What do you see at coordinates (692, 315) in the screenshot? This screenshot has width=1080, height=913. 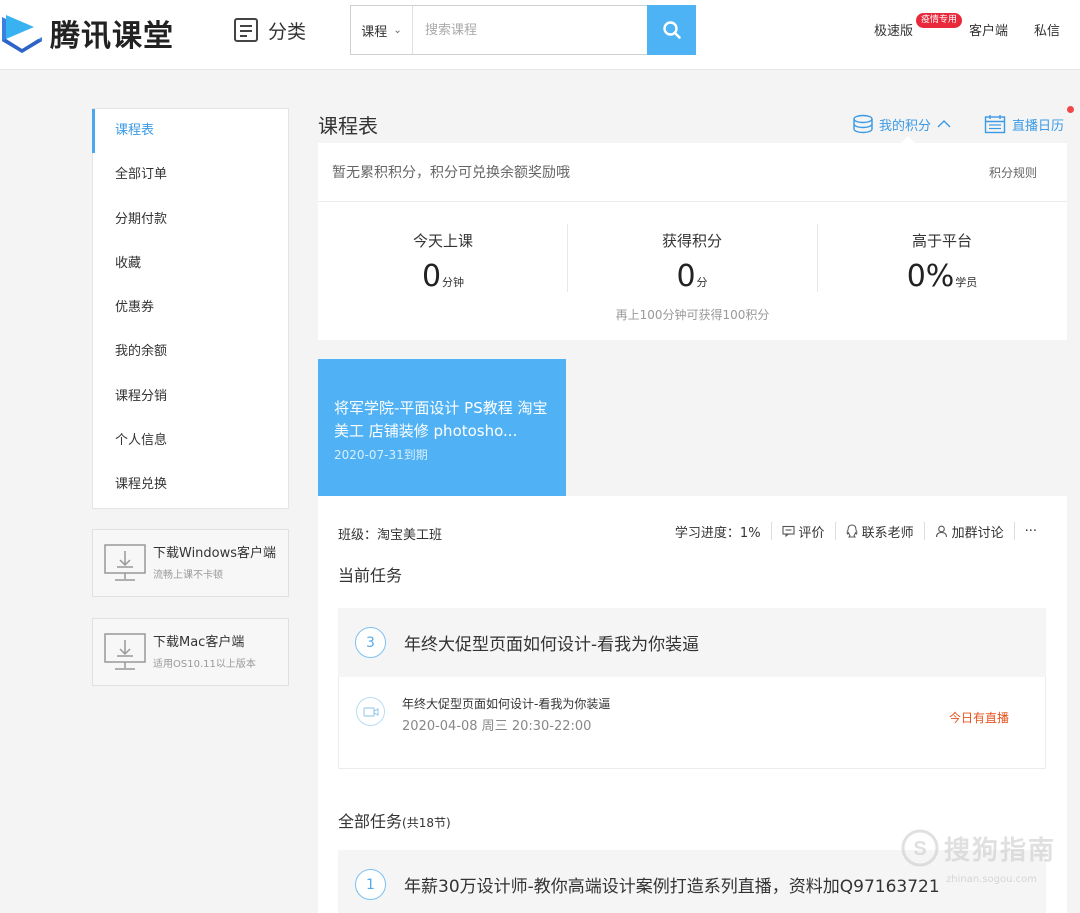 I see `points-hint: 再上100分钟可获得100积分` at bounding box center [692, 315].